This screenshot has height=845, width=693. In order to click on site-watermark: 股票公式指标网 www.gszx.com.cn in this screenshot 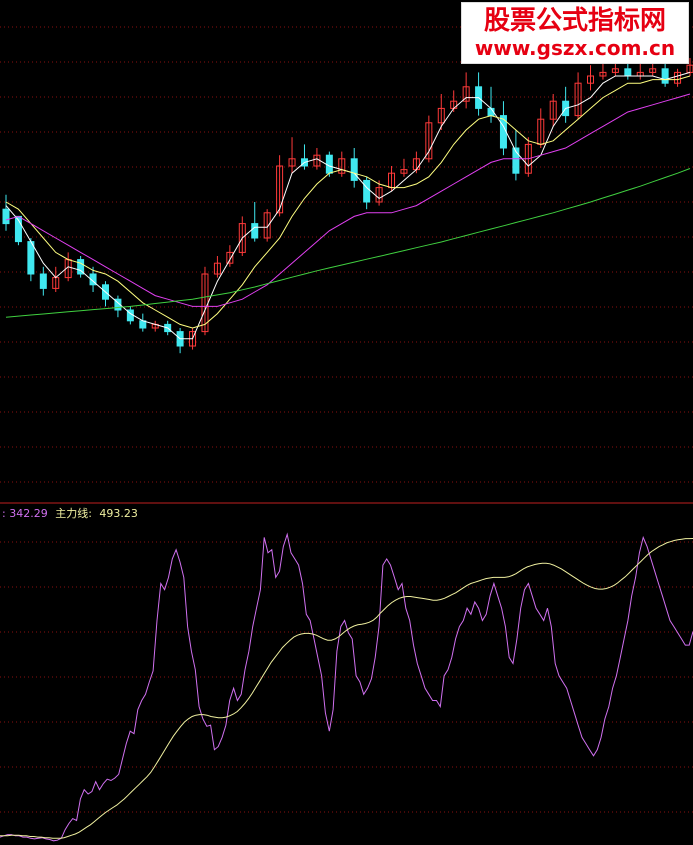, I will do `click(575, 33)`.